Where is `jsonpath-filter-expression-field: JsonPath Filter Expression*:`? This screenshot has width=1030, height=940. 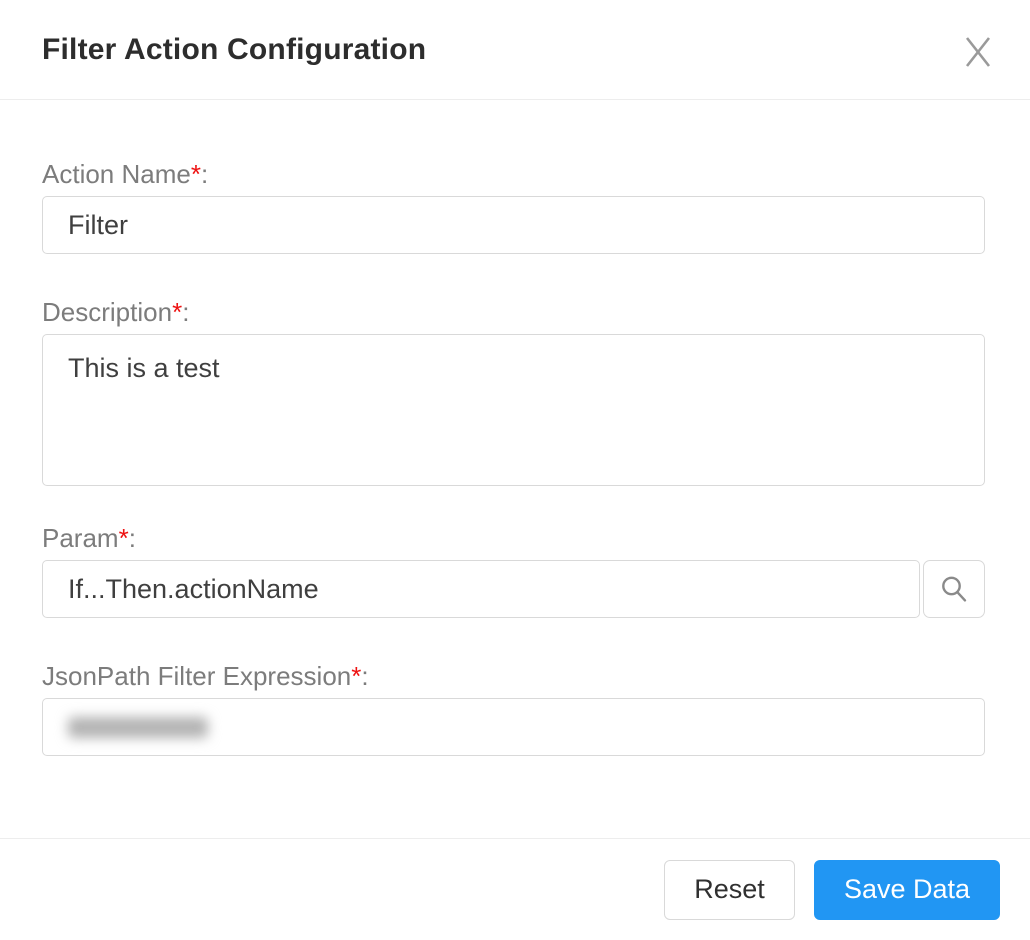 jsonpath-filter-expression-field: JsonPath Filter Expression*: is located at coordinates (513, 708).